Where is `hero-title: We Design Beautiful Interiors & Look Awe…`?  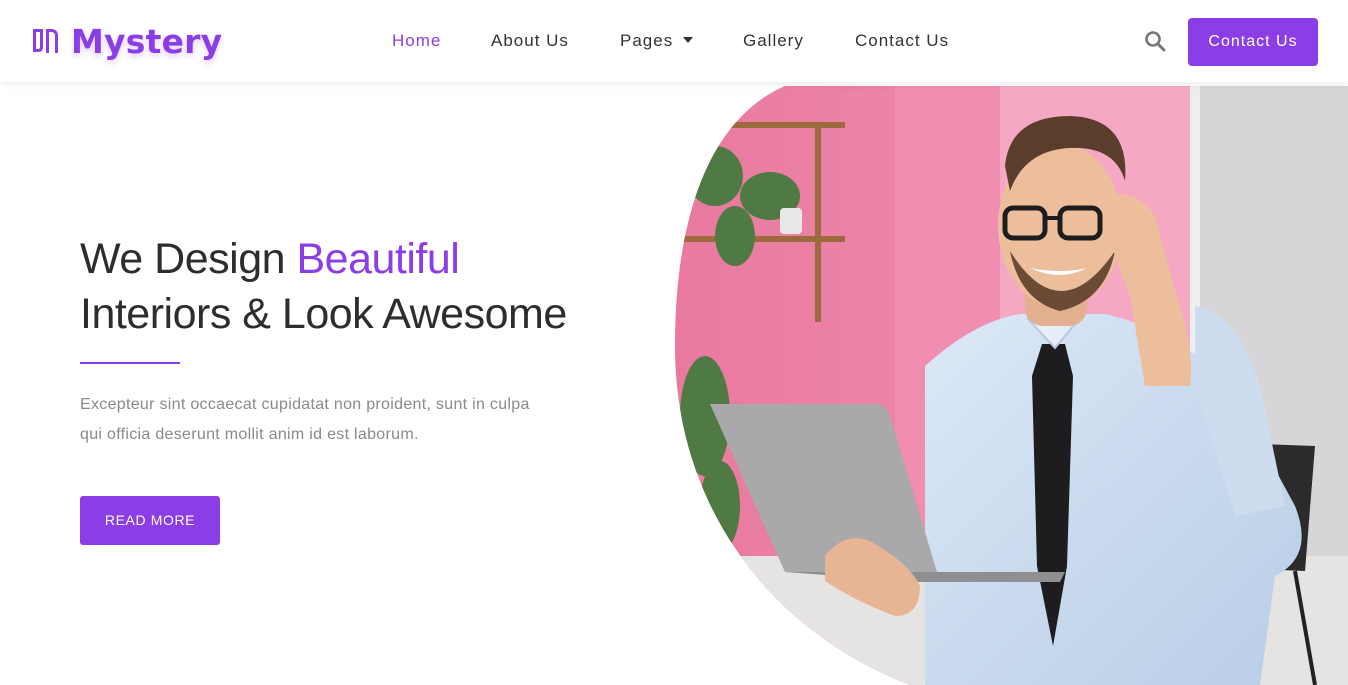 hero-title: We Design Beautiful Interiors & Look Awe… is located at coordinates (360, 287).